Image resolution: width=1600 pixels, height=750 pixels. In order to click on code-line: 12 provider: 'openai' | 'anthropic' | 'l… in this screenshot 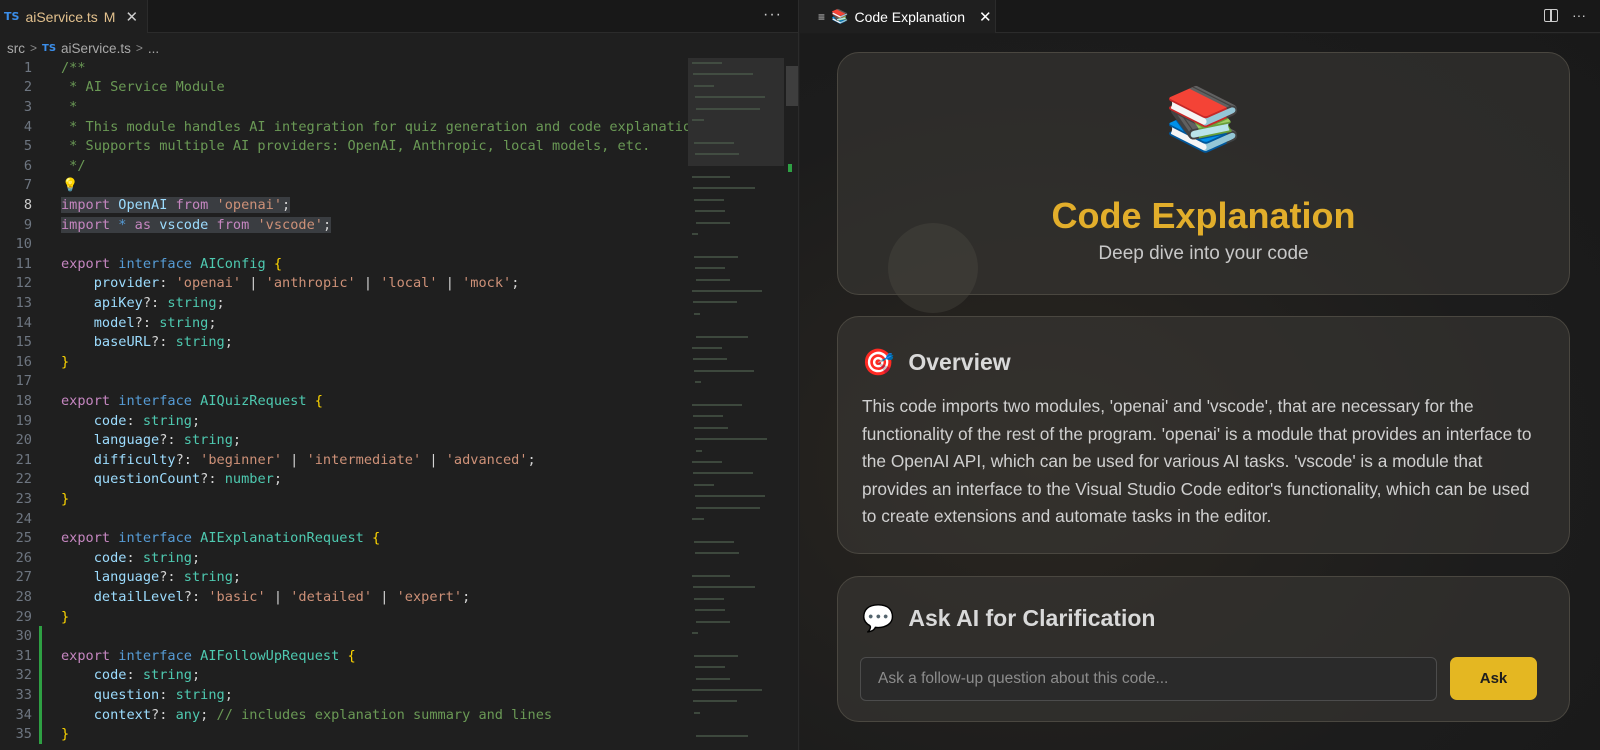, I will do `click(343, 284)`.